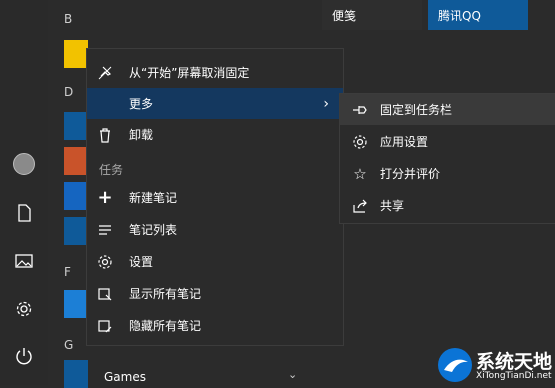  Describe the element at coordinates (215, 134) in the screenshot. I see `uninstall-menu-item: 卸载` at that location.